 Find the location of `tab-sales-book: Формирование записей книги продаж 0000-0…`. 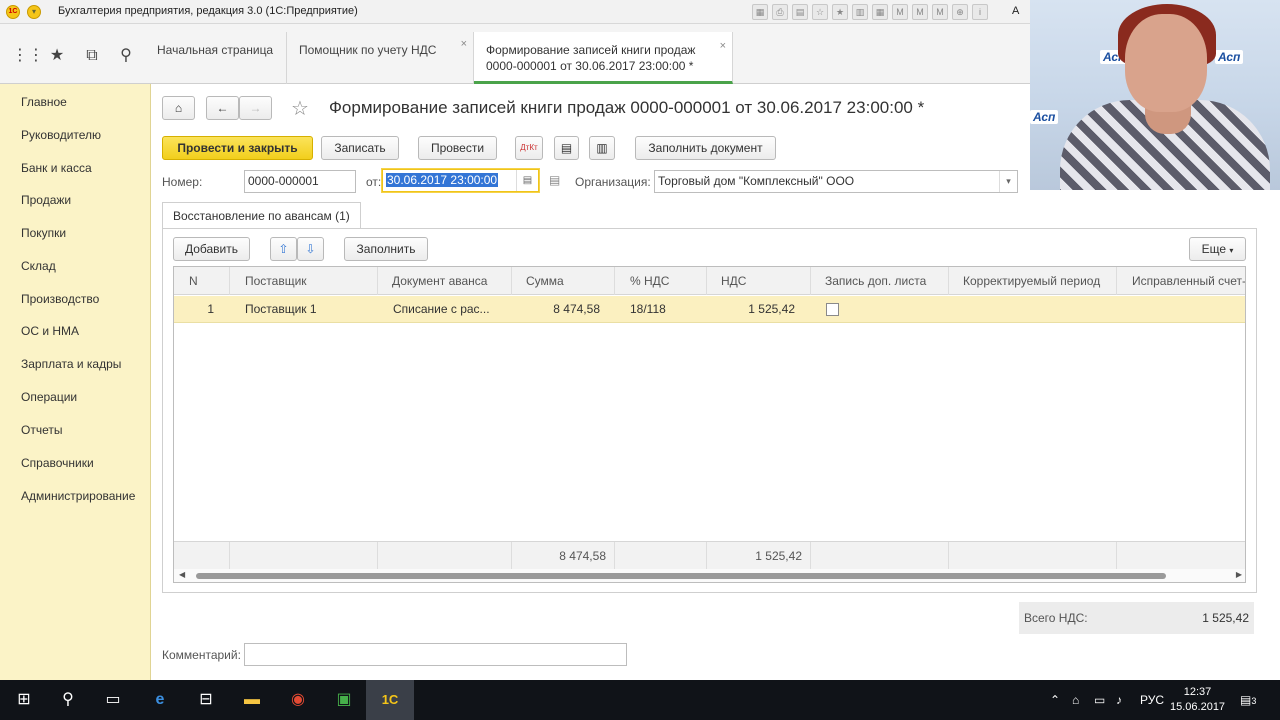

tab-sales-book: Формирование записей книги продаж 0000-0… is located at coordinates (603, 58).